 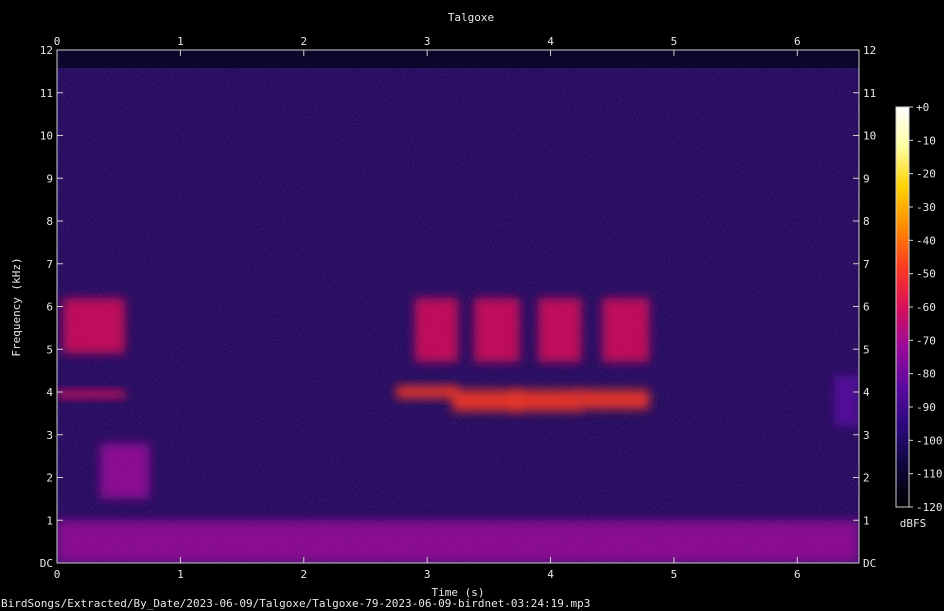 I want to click on colorbar-tick-label: -30, so click(x=926, y=207).